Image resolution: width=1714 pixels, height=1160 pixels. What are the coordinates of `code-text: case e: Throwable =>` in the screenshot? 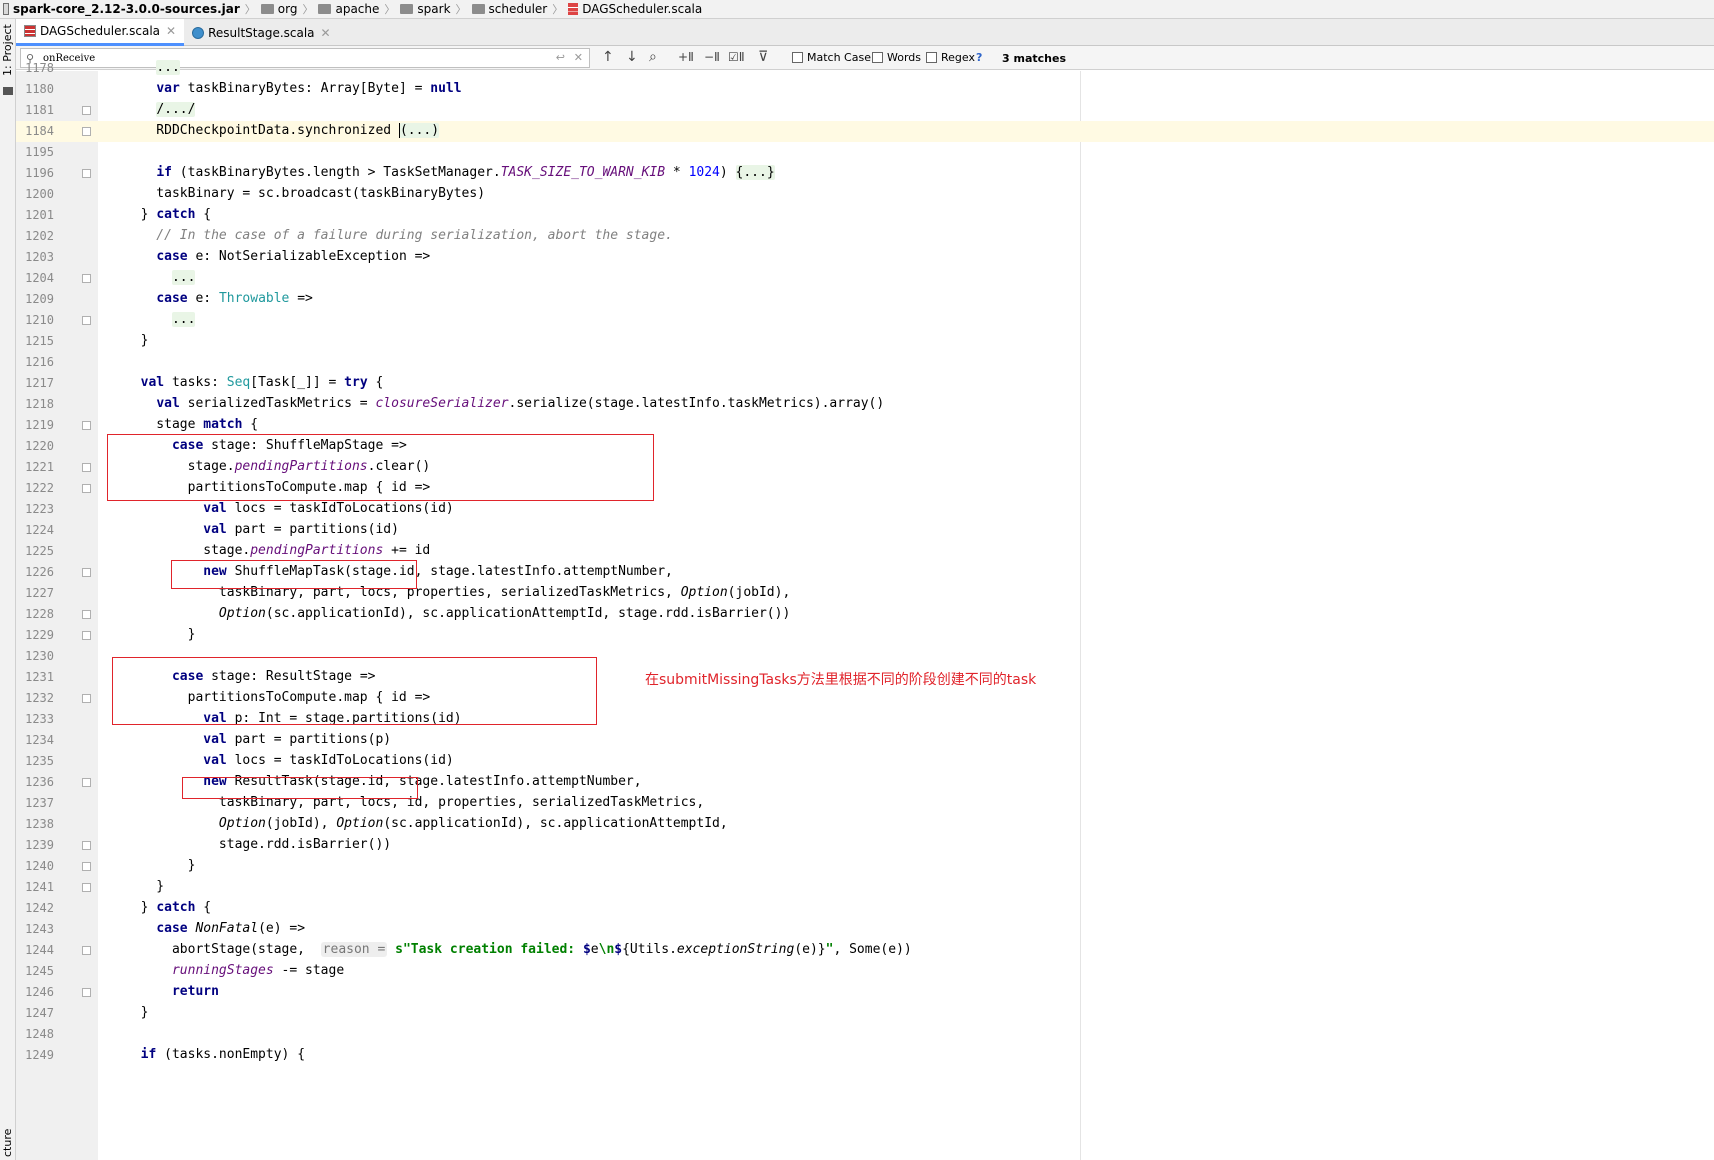 It's located at (234, 298).